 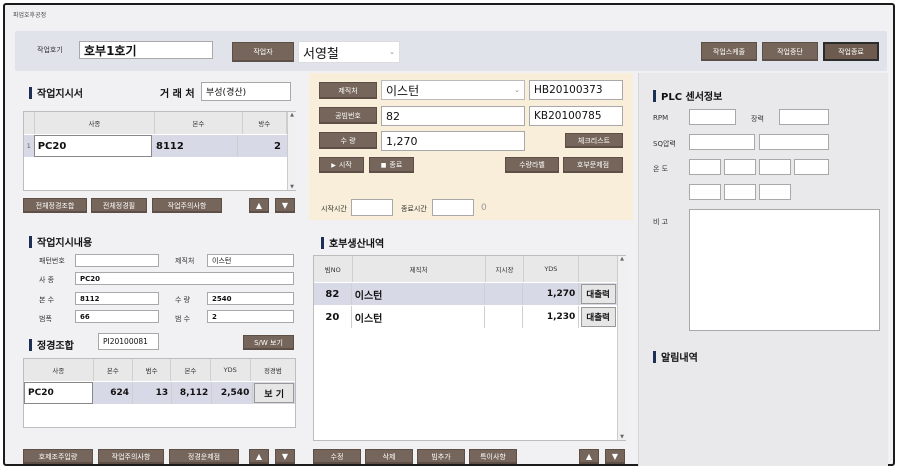 I want to click on cell-count: 8112, so click(x=195, y=146).